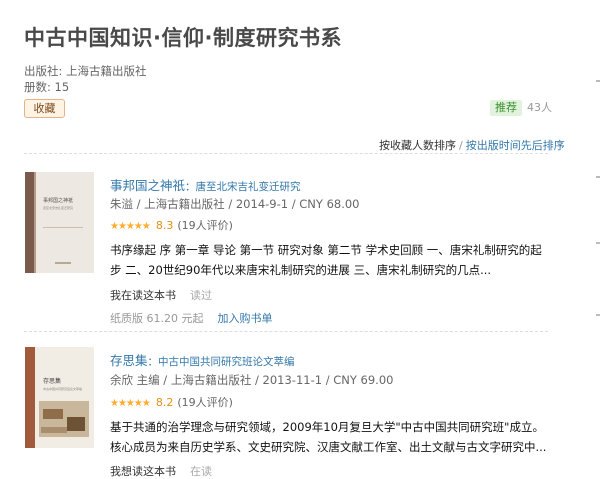  I want to click on book-status-1: 我在读这本书 读过, so click(161, 295).